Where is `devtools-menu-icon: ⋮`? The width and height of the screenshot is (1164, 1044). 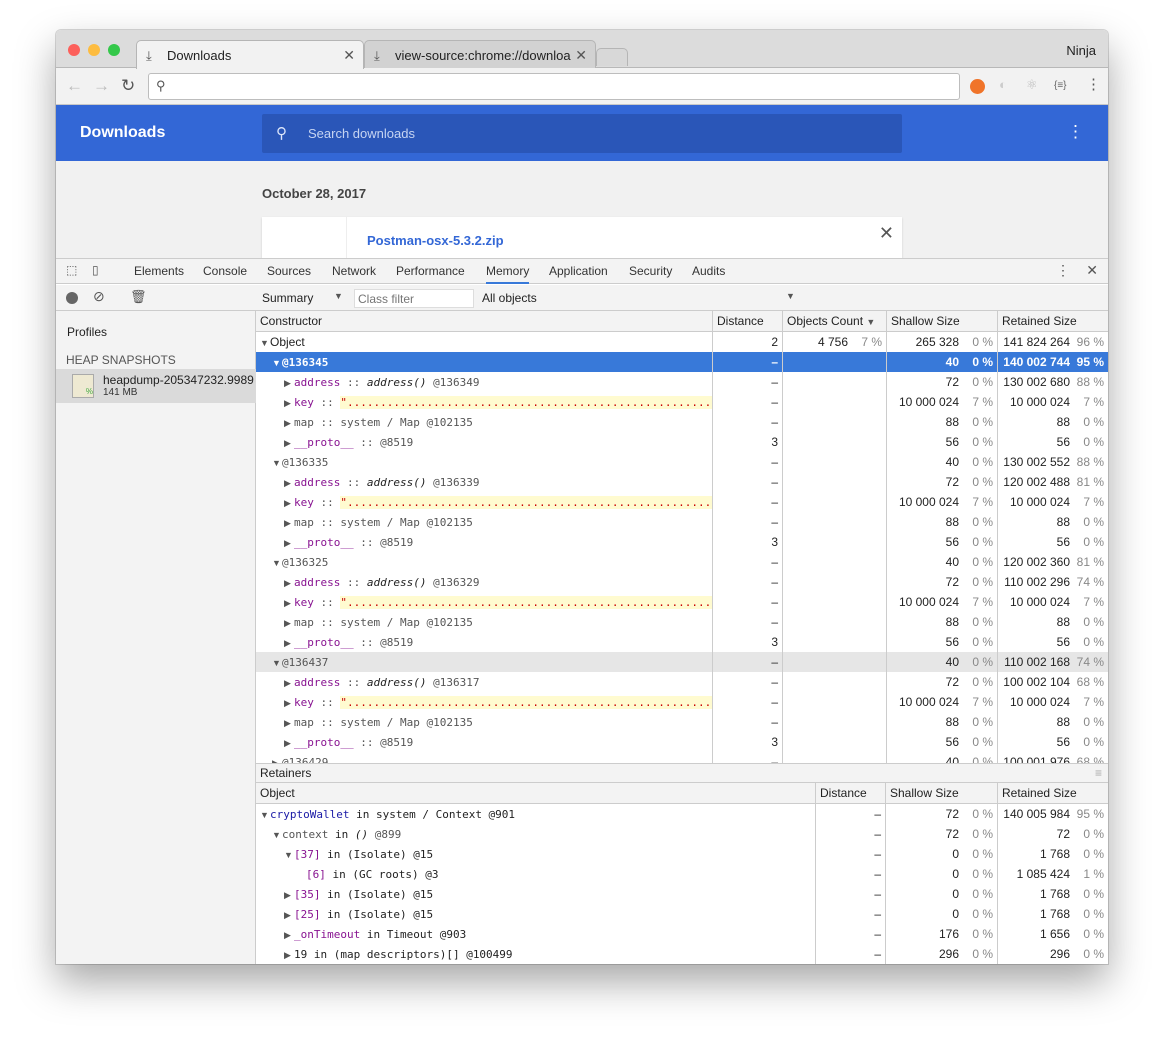
devtools-menu-icon: ⋮ is located at coordinates (1063, 270).